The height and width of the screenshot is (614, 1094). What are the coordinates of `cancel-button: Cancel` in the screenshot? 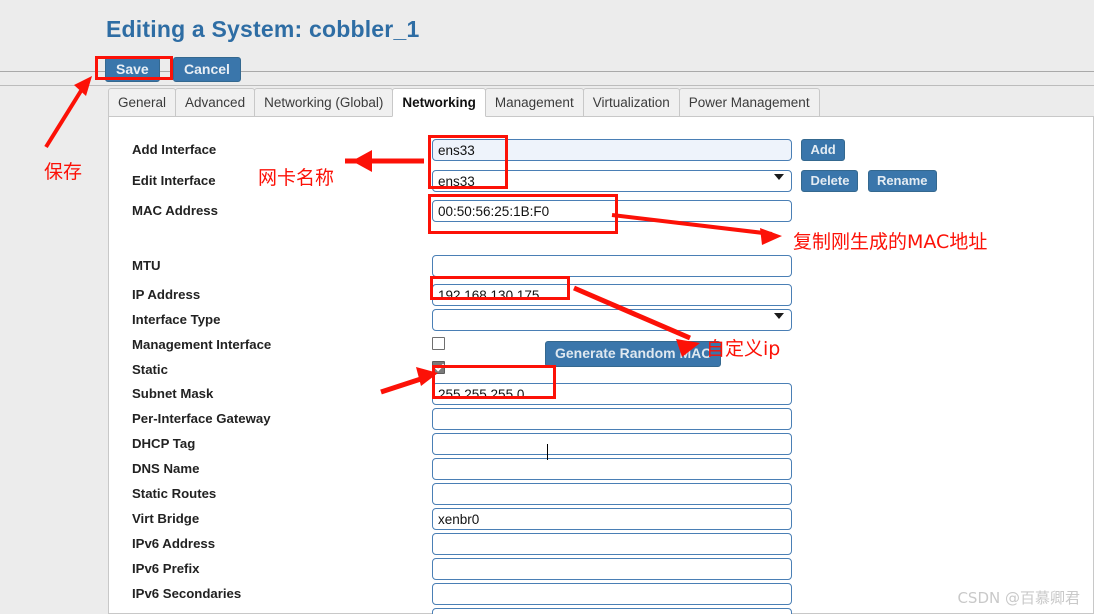 It's located at (207, 69).